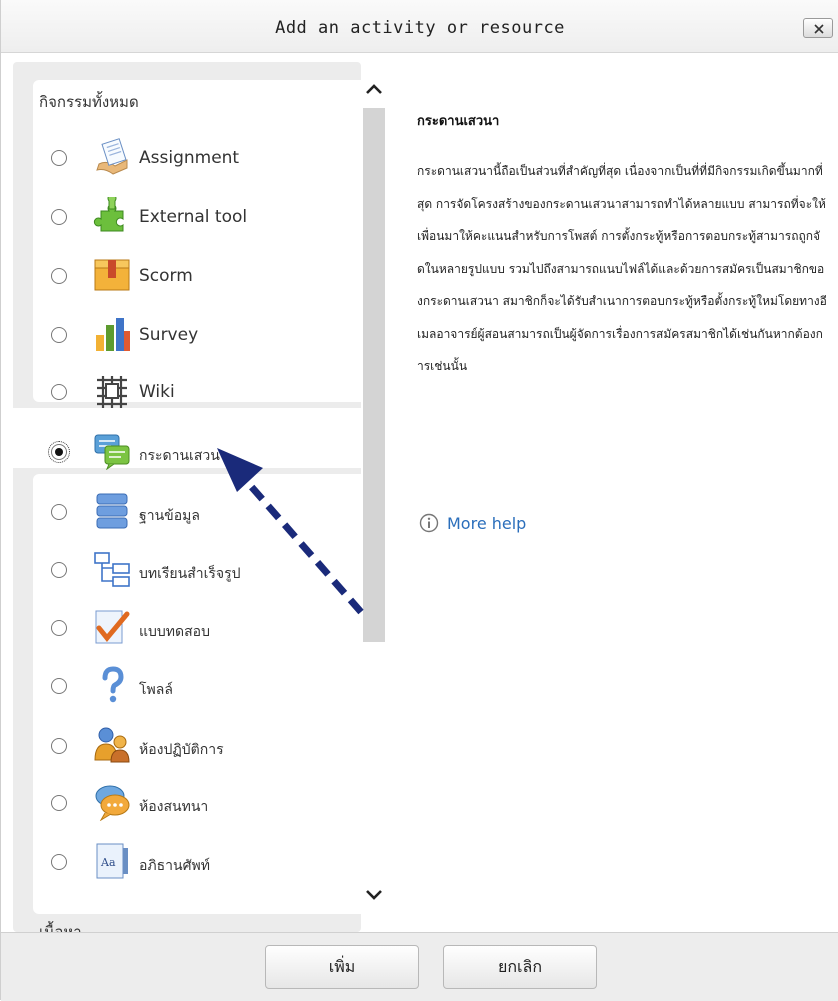 This screenshot has width=838, height=1001. I want to click on activity-label-lesson: บทเรียนสำเร็จรูป, so click(190, 574).